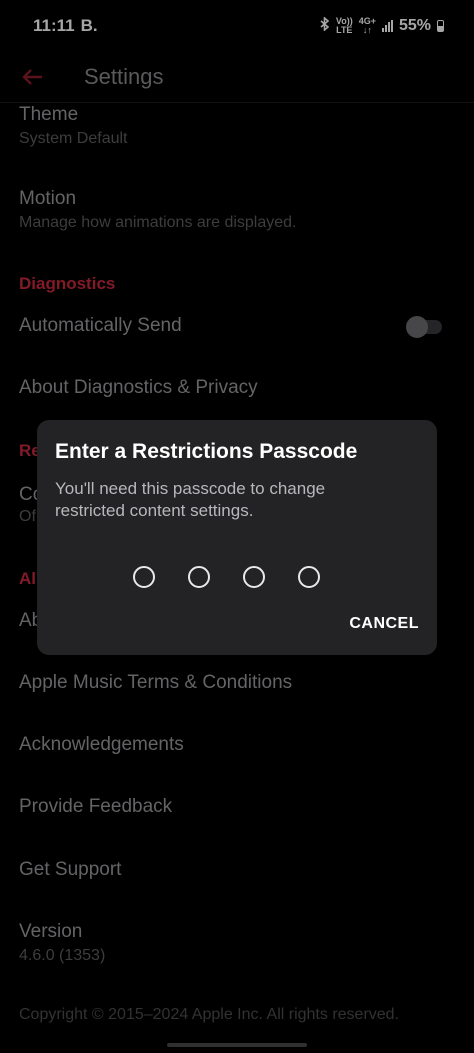  I want to click on cancel-button: CANCEL, so click(384, 624).